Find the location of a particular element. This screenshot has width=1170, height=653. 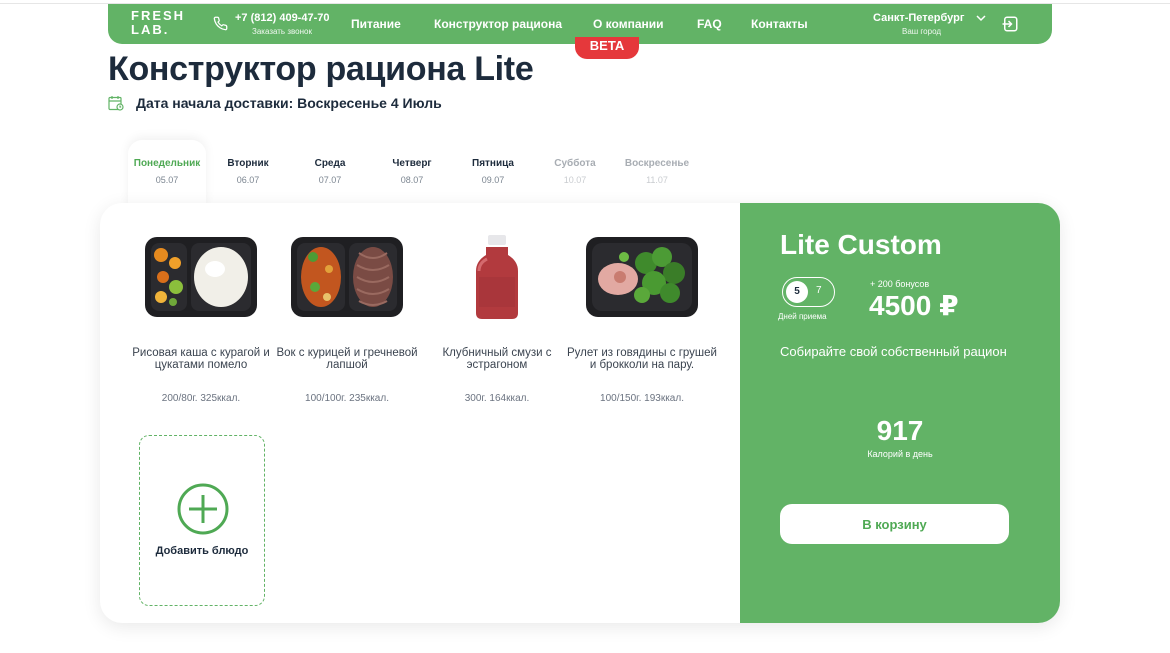

day-date: 10.07 is located at coordinates (575, 180).